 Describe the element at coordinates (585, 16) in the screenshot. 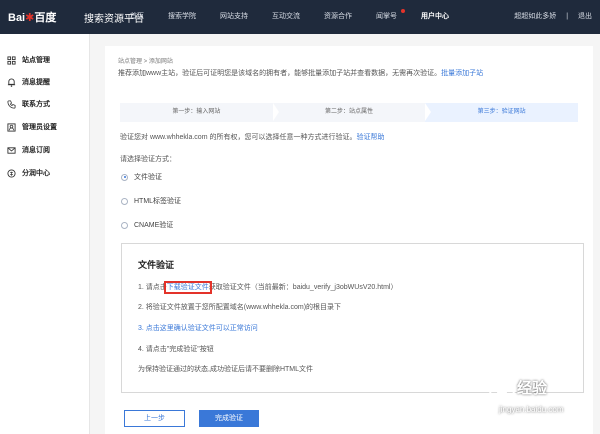

I see `logout-link: 退出` at that location.